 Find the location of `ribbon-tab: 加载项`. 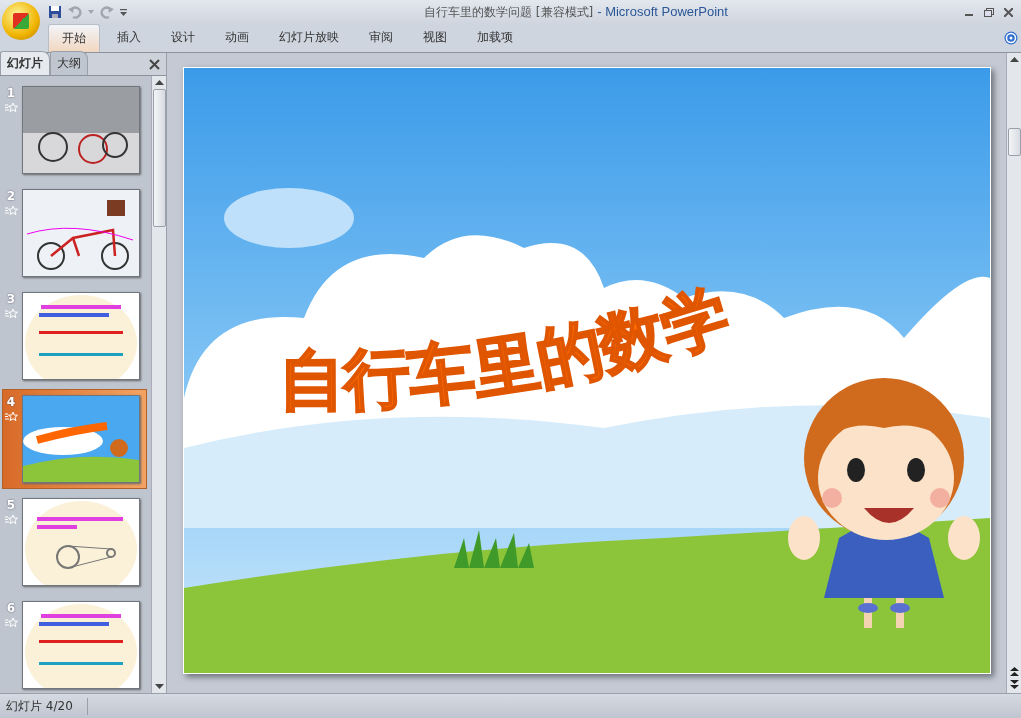

ribbon-tab: 加载项 is located at coordinates (495, 38).